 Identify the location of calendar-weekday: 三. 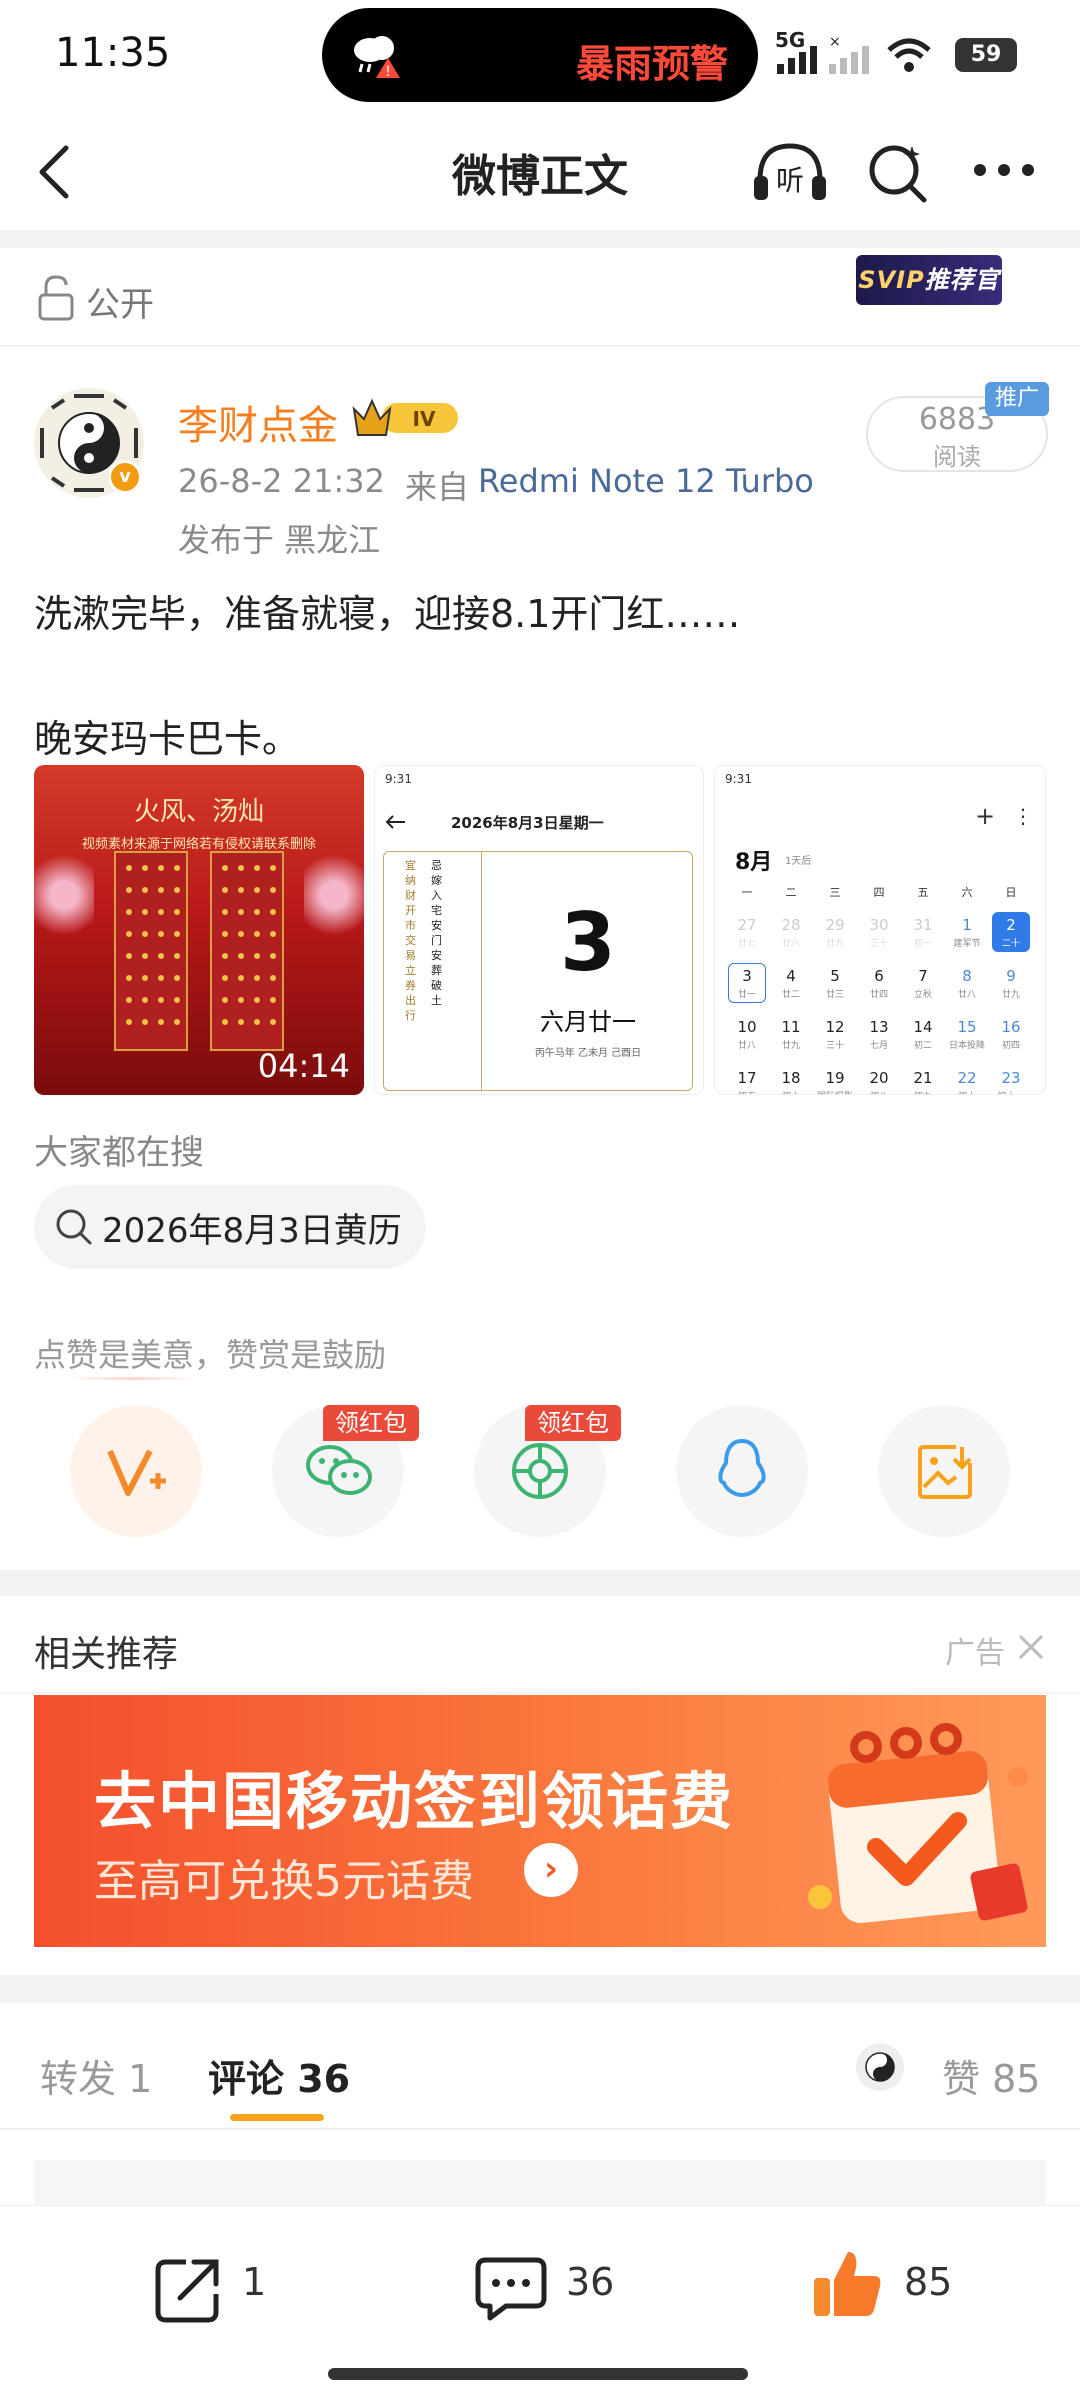
(835, 892).